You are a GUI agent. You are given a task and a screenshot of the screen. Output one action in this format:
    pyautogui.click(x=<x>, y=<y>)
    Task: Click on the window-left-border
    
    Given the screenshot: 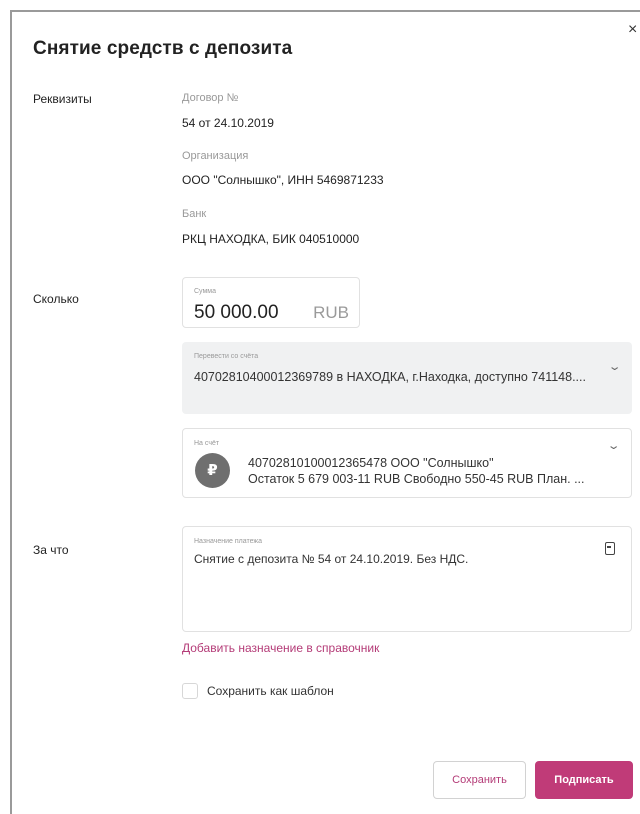 What is the action you would take?
    pyautogui.click(x=11, y=412)
    